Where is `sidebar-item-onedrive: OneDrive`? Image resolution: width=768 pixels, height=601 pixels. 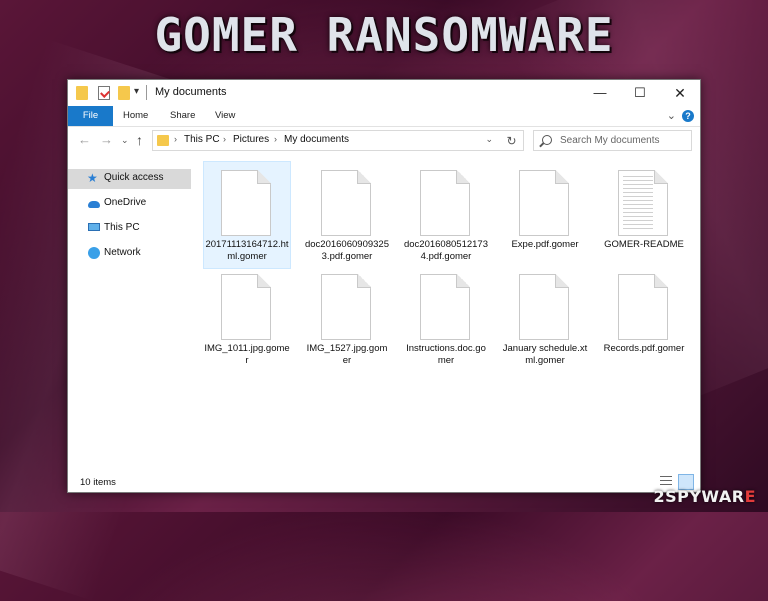 sidebar-item-onedrive: OneDrive is located at coordinates (129, 204).